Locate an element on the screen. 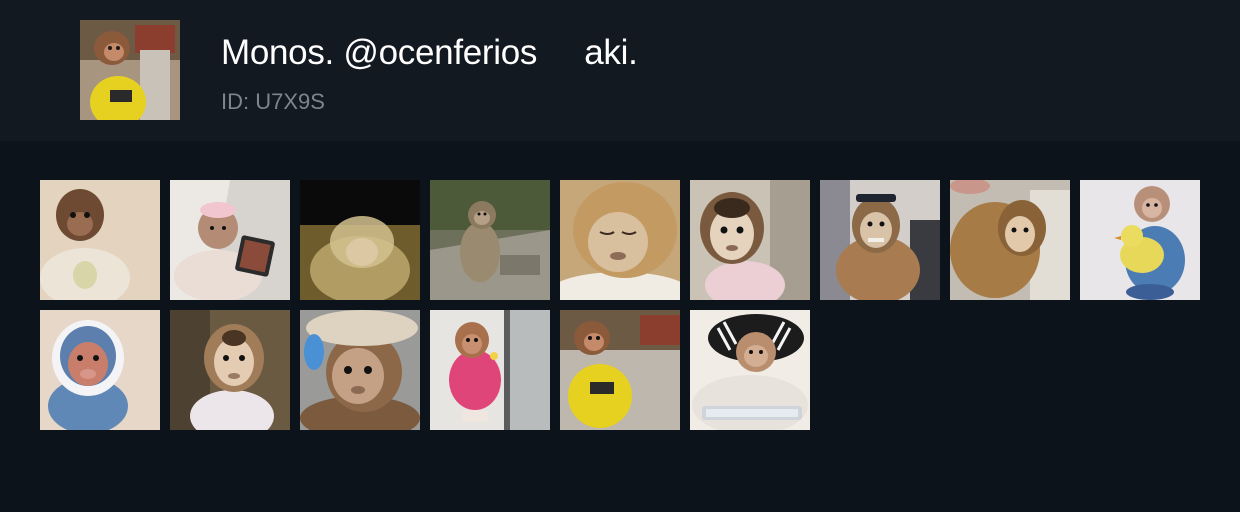 This screenshot has height=512, width=1240. sticker-monkey-in-striped-jacket-with-tablet is located at coordinates (750, 370).